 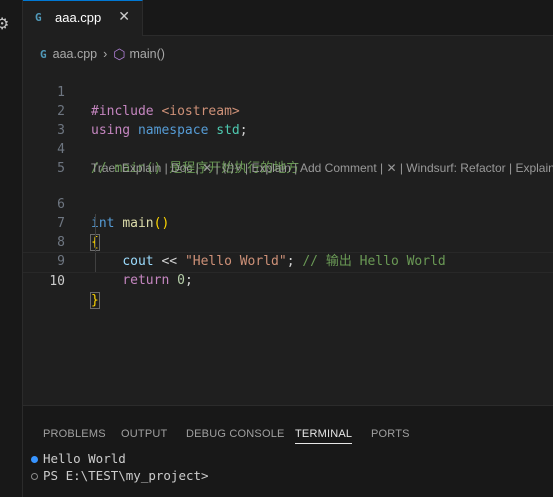 I want to click on editor-tab-bar: G aaa.cpp ✕, so click(x=288, y=18).